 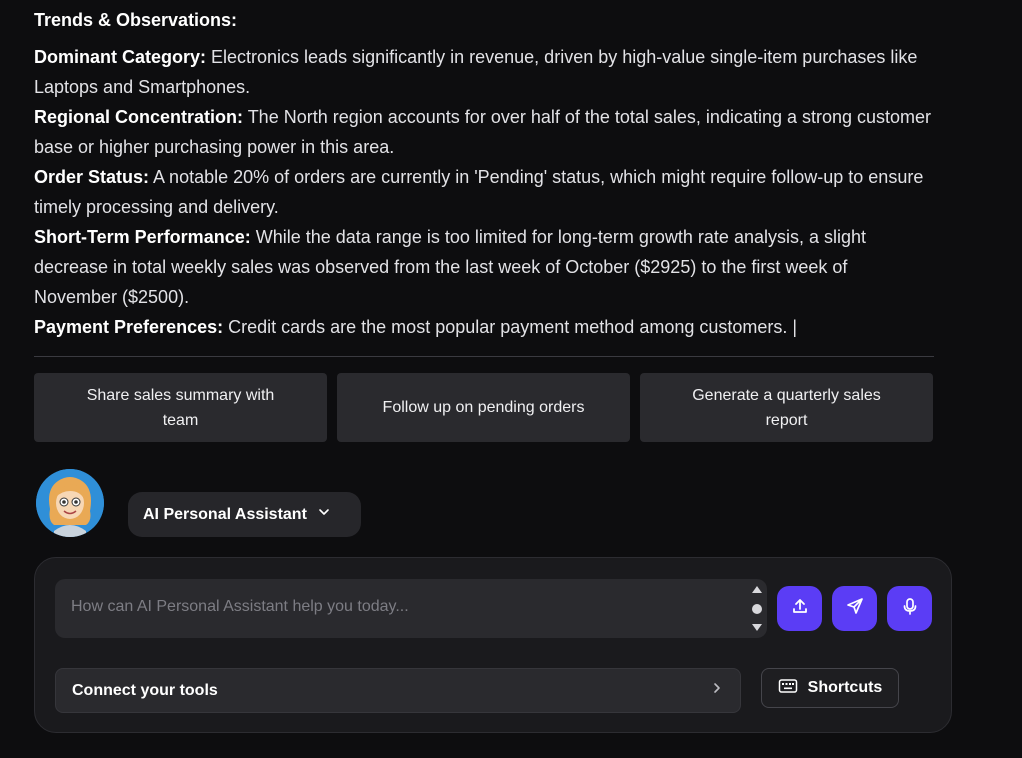 I want to click on upload-icon, so click(x=800, y=608).